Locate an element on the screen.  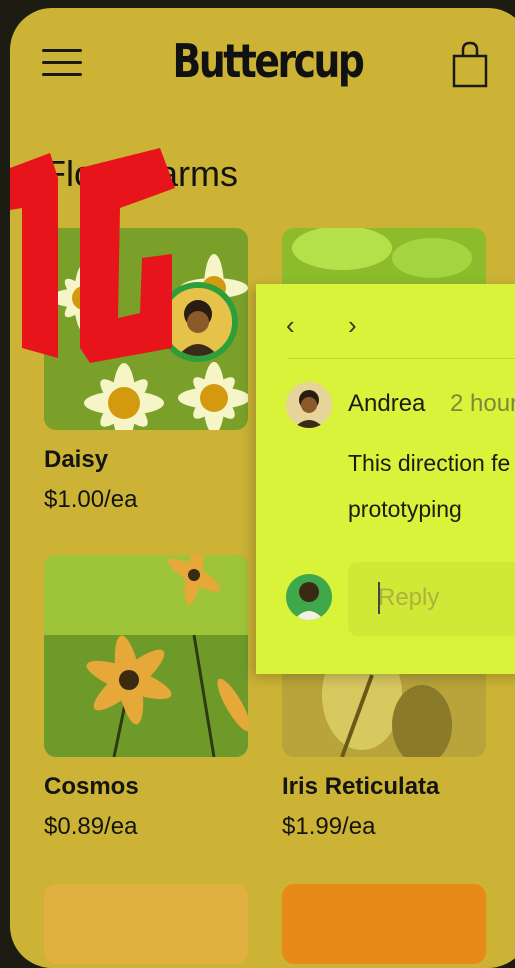
comment-time: 2 hour is located at coordinates (482, 403).